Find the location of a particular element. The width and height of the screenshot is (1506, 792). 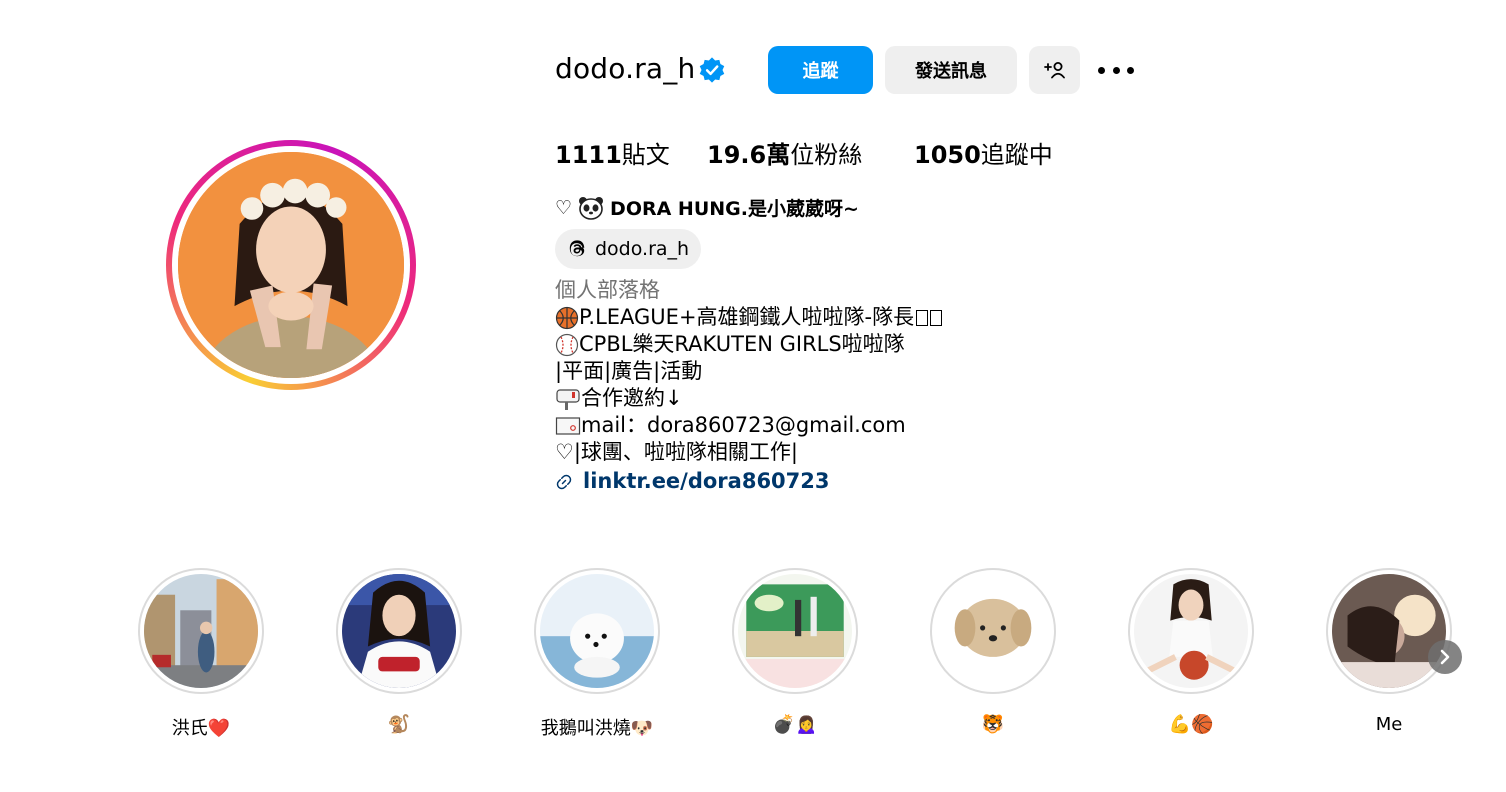

chevron-right-icon is located at coordinates (1445, 657).